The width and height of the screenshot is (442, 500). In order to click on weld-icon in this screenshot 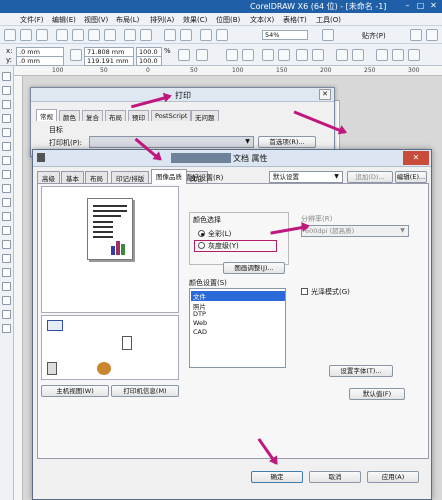, I will do `click(382, 55)`.